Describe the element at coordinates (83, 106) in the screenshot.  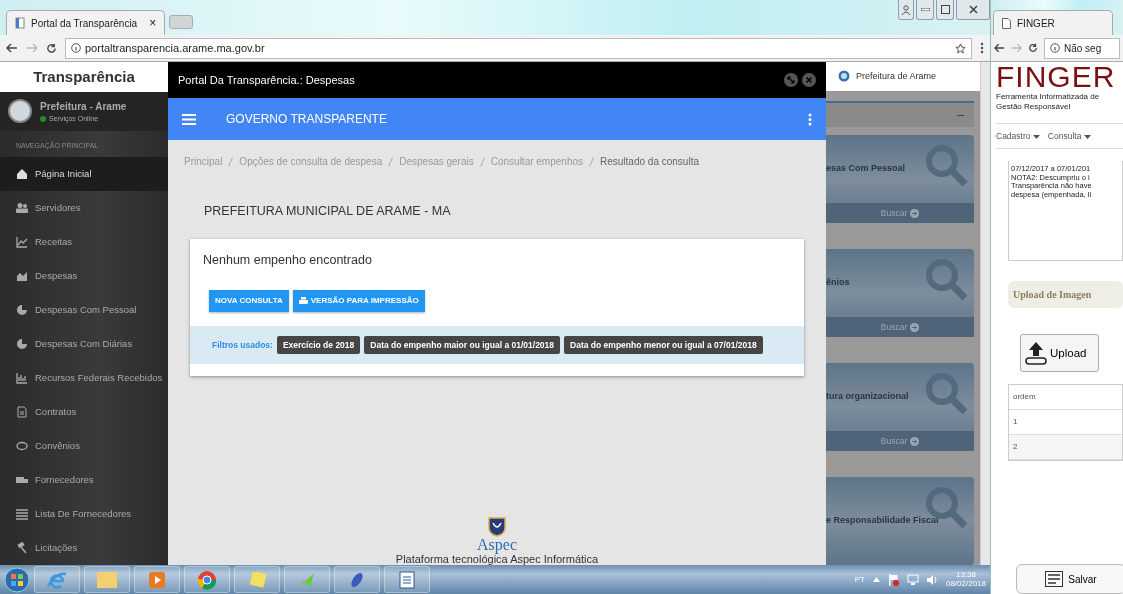
I see `profile-name: Prefeitura - Arame` at that location.